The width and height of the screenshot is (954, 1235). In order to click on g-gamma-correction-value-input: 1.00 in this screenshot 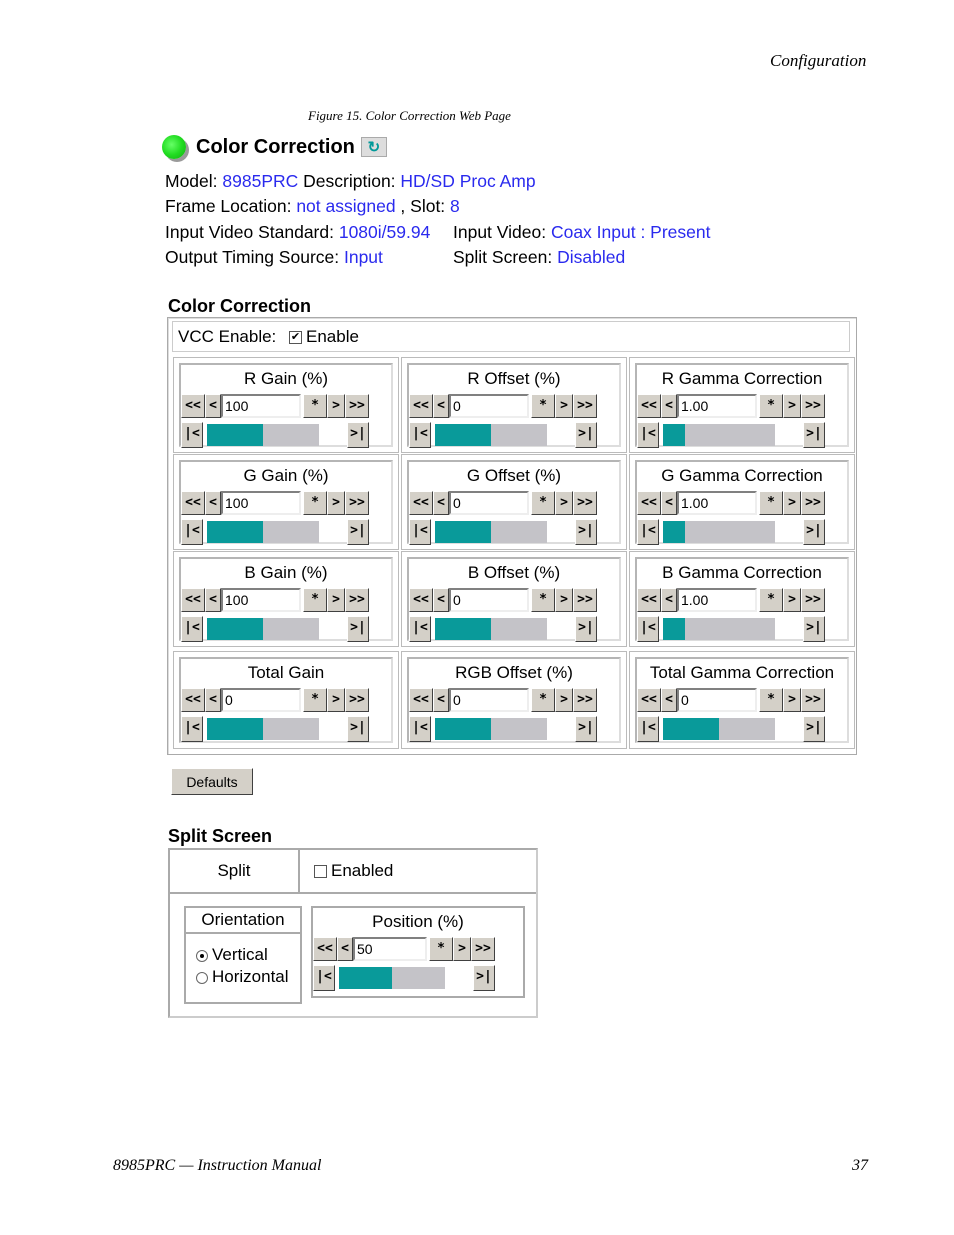, I will do `click(717, 503)`.